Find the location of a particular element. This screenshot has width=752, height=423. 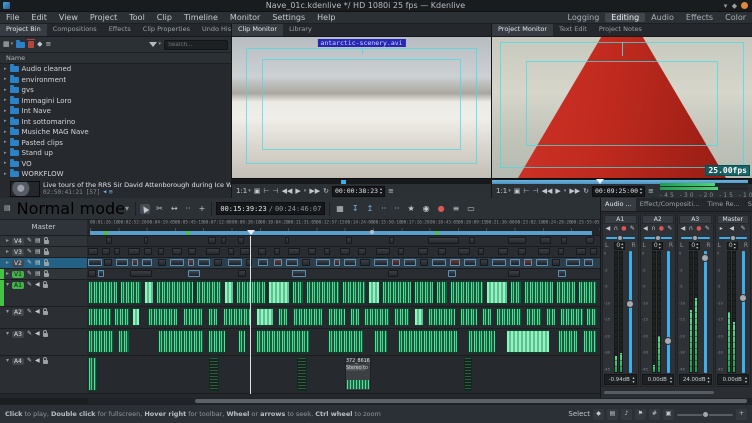

screen-grab-button: ▭ is located at coordinates (471, 209).